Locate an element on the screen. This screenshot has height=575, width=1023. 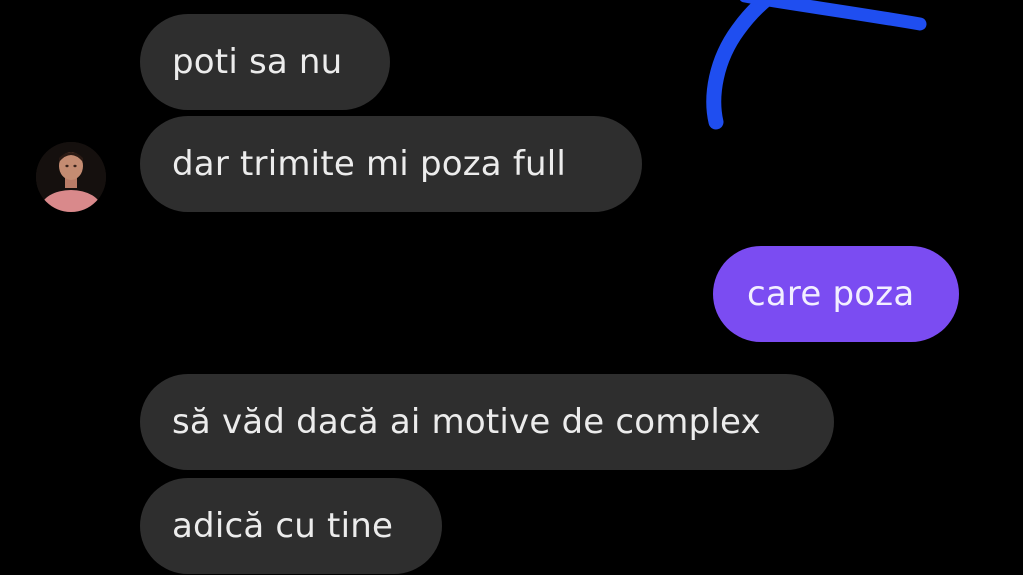
message-text: poti sa nu is located at coordinates (257, 62).